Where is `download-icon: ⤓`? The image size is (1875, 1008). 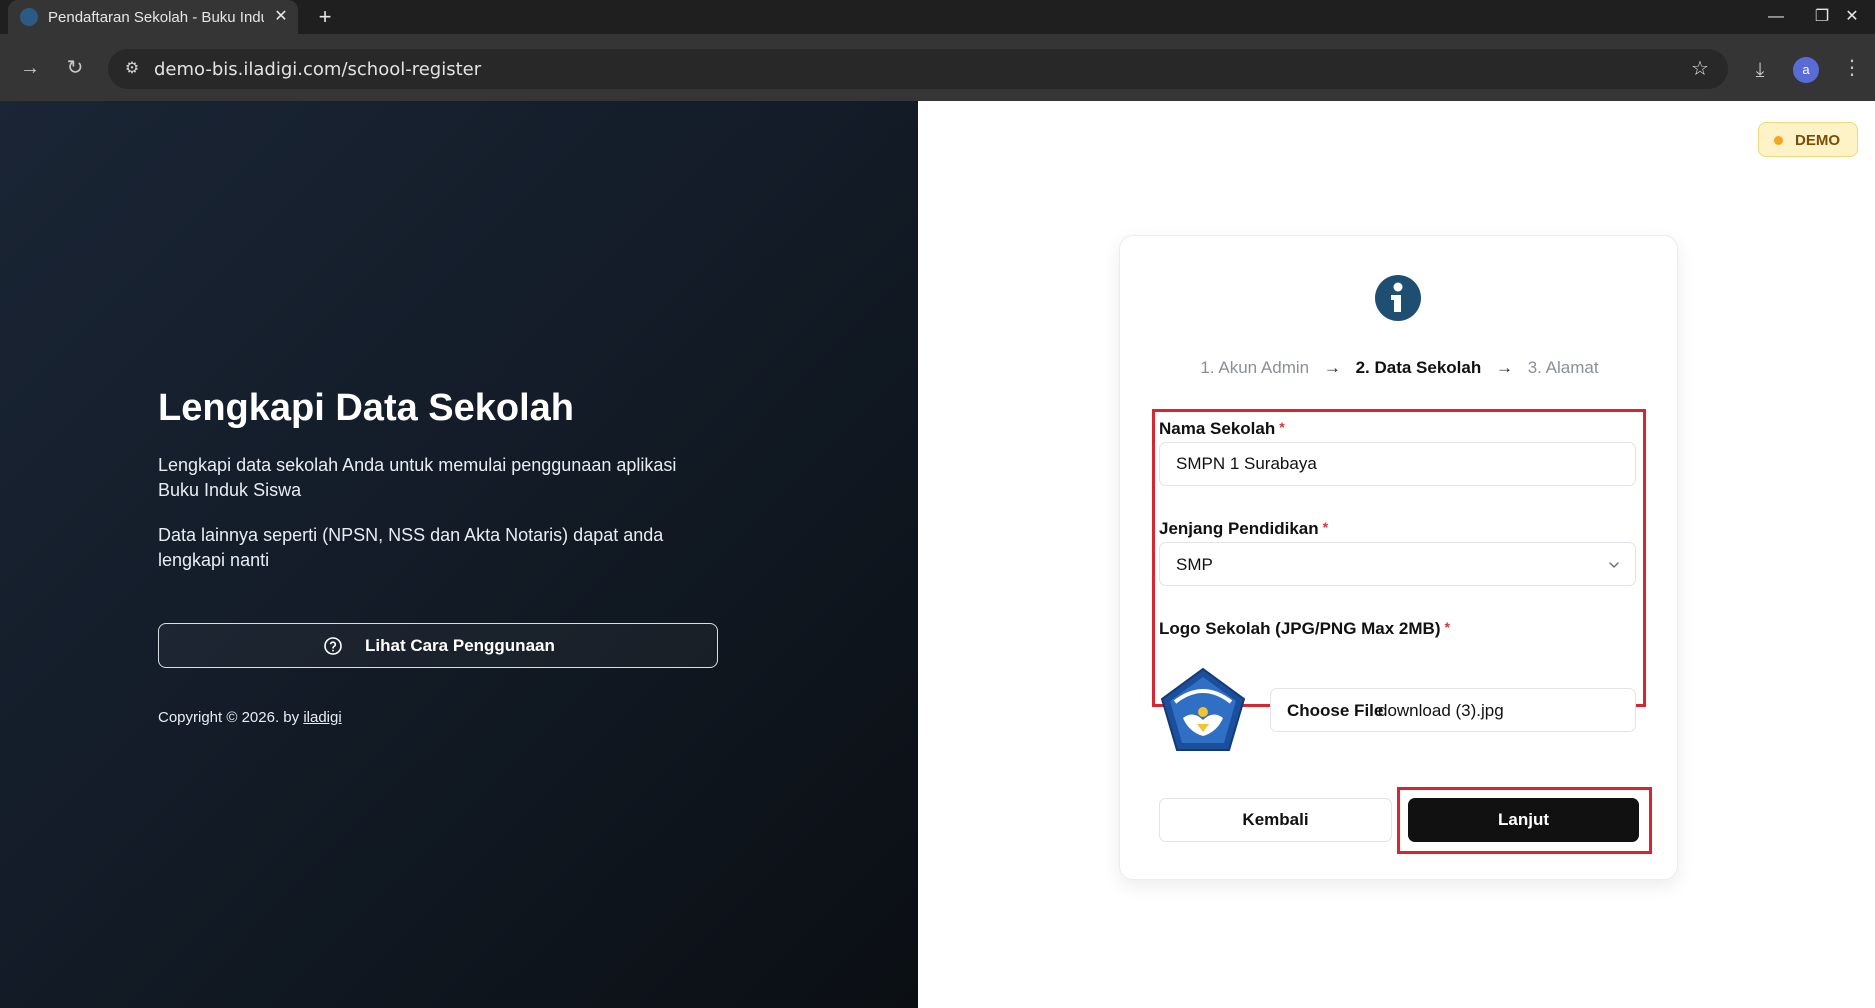 download-icon: ⤓ is located at coordinates (1760, 70).